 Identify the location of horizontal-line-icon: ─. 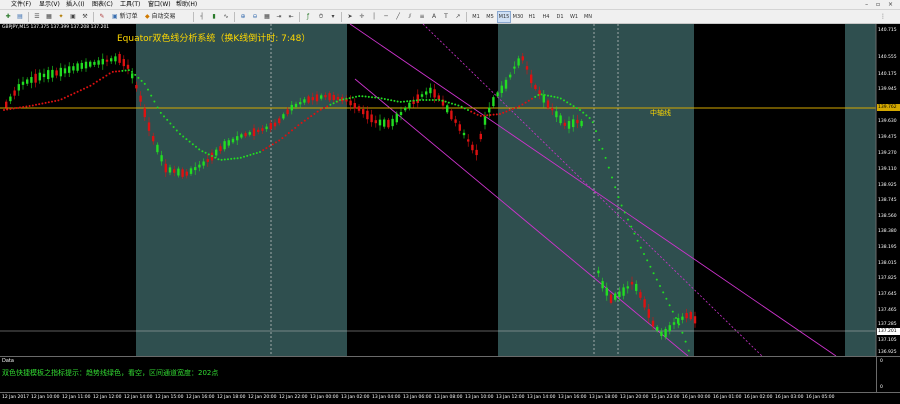
(386, 17).